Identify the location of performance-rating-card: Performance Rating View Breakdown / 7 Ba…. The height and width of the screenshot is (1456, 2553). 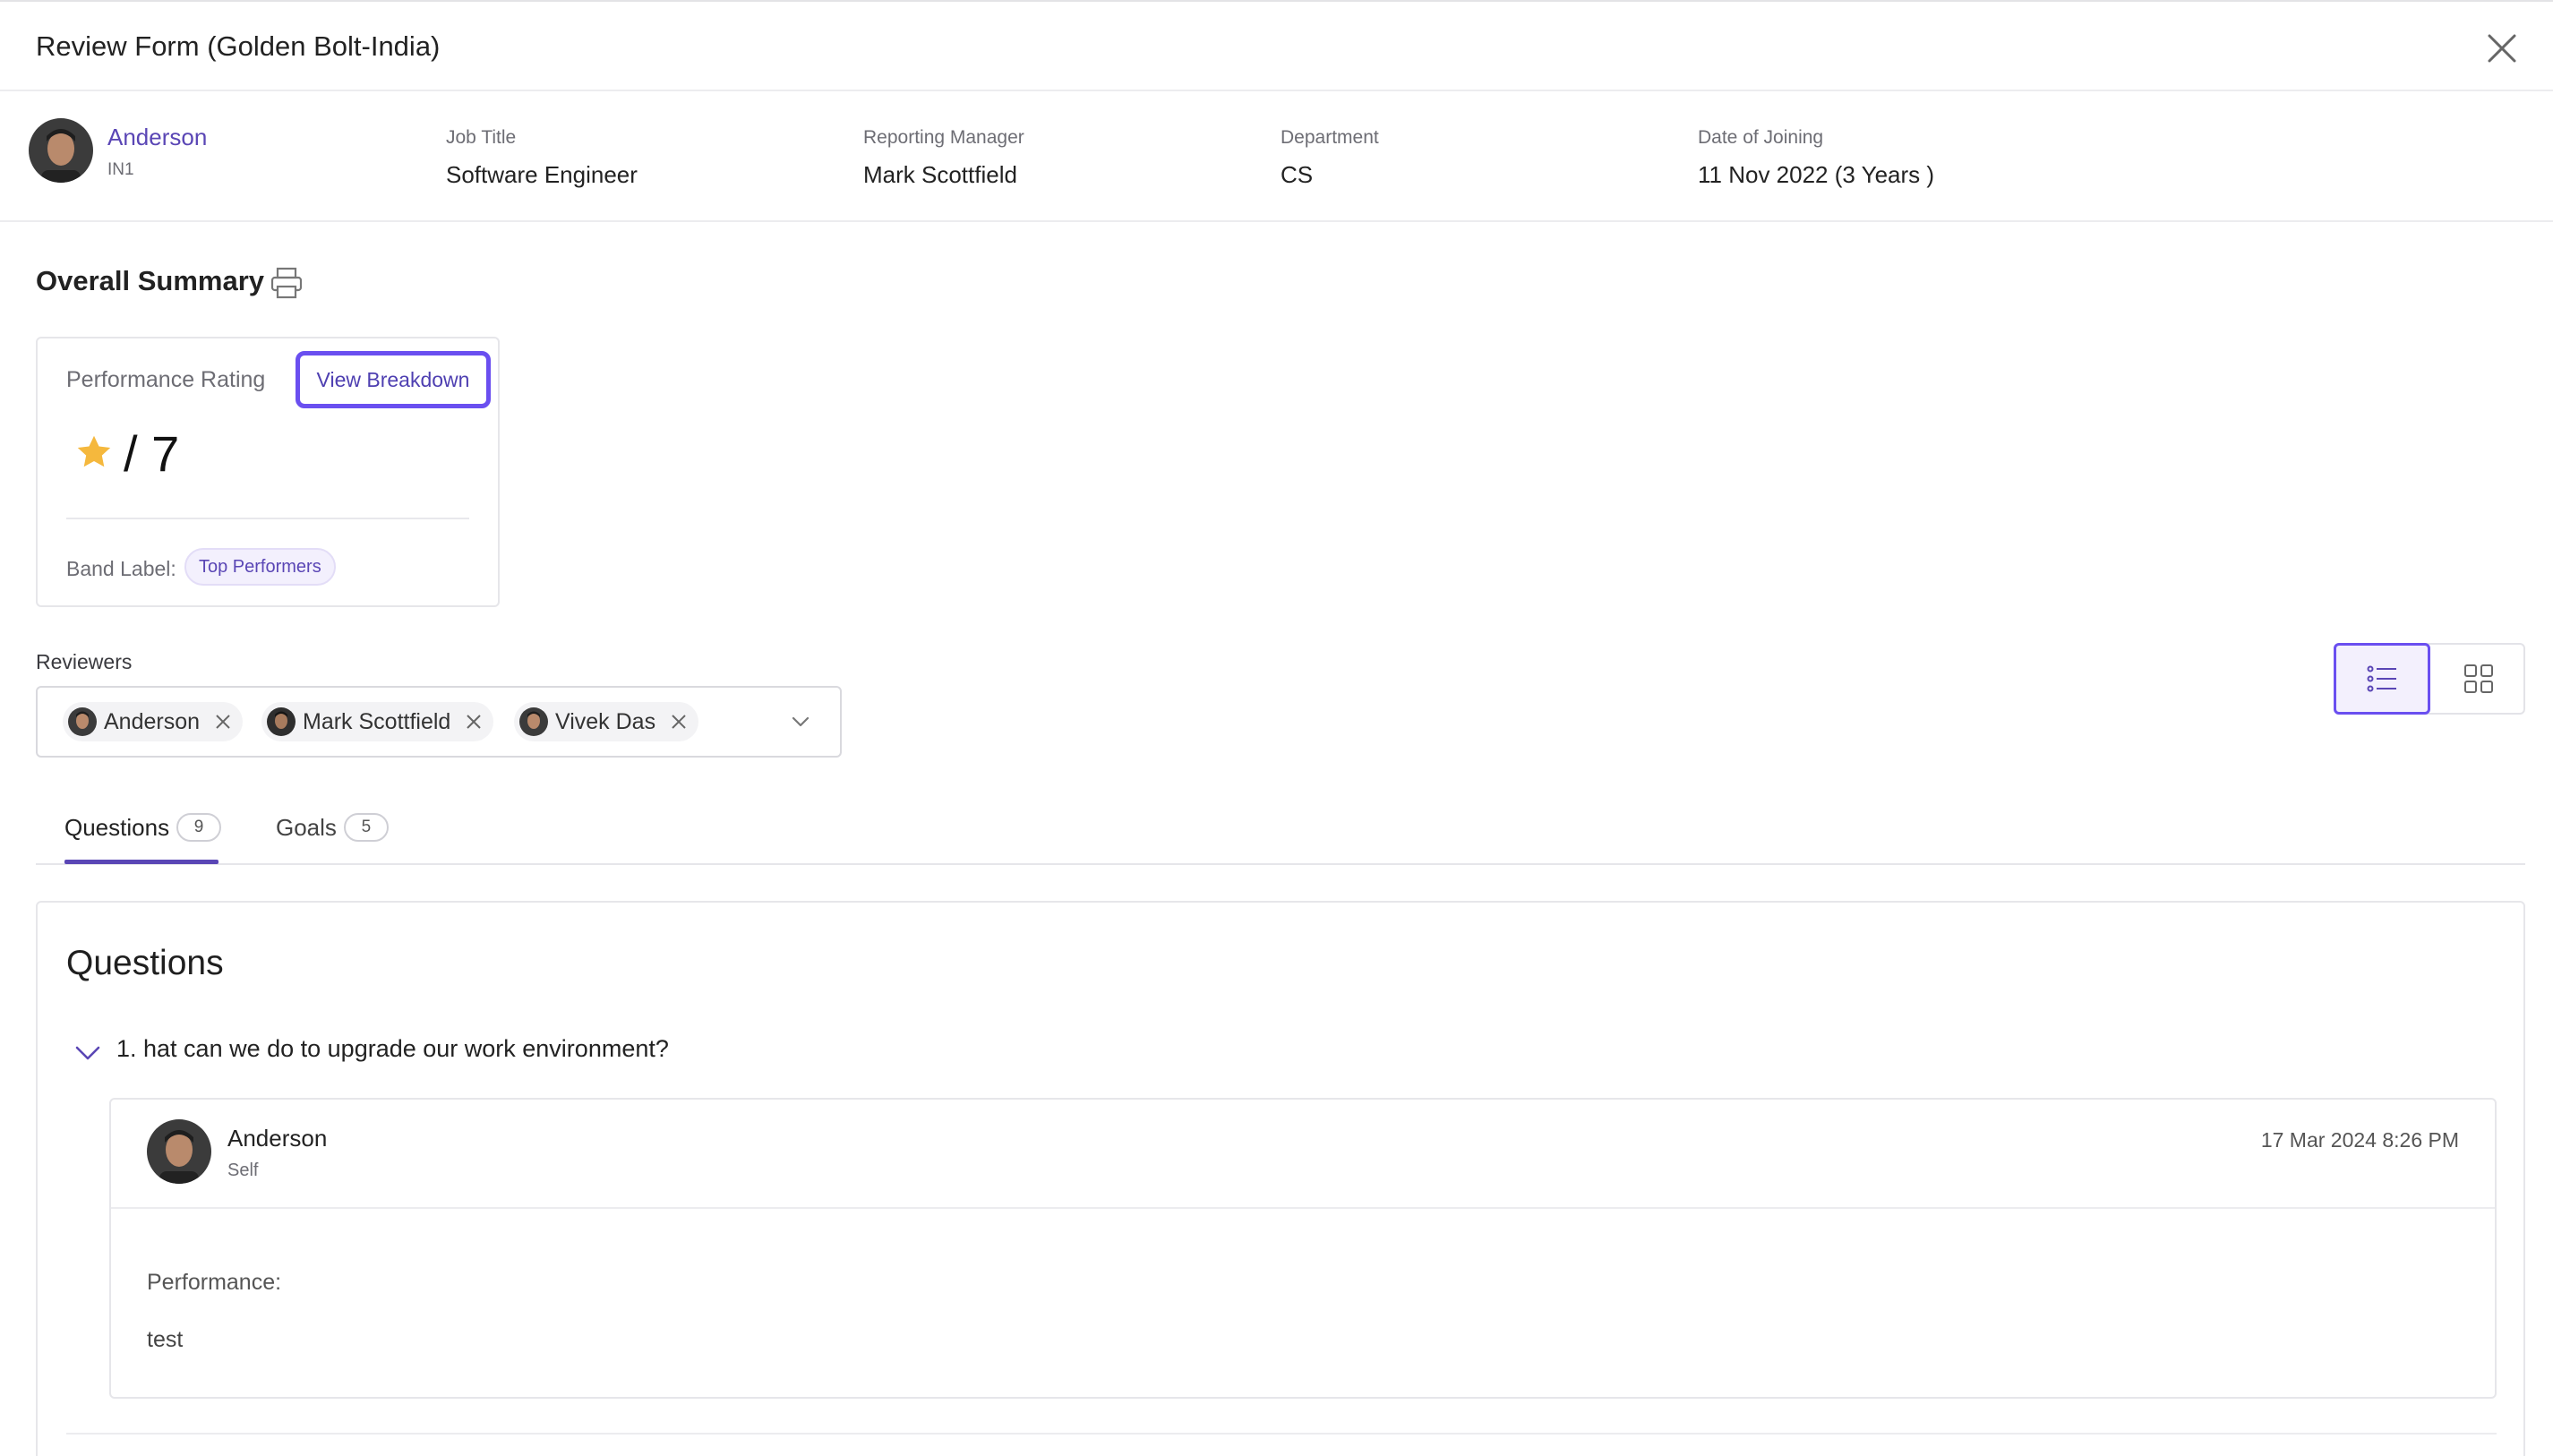
(268, 472).